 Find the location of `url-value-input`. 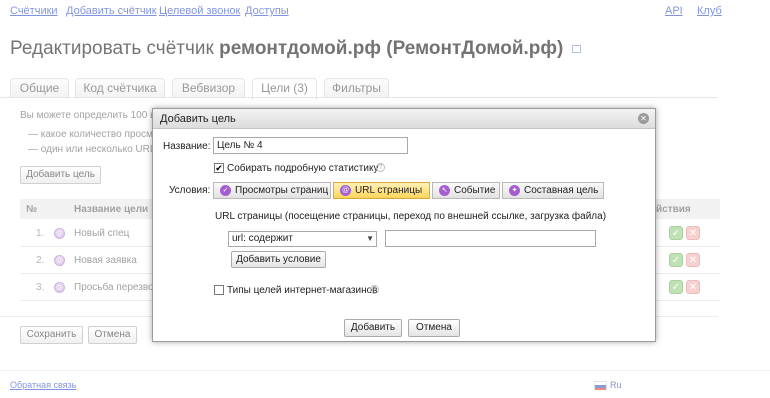

url-value-input is located at coordinates (490, 238).